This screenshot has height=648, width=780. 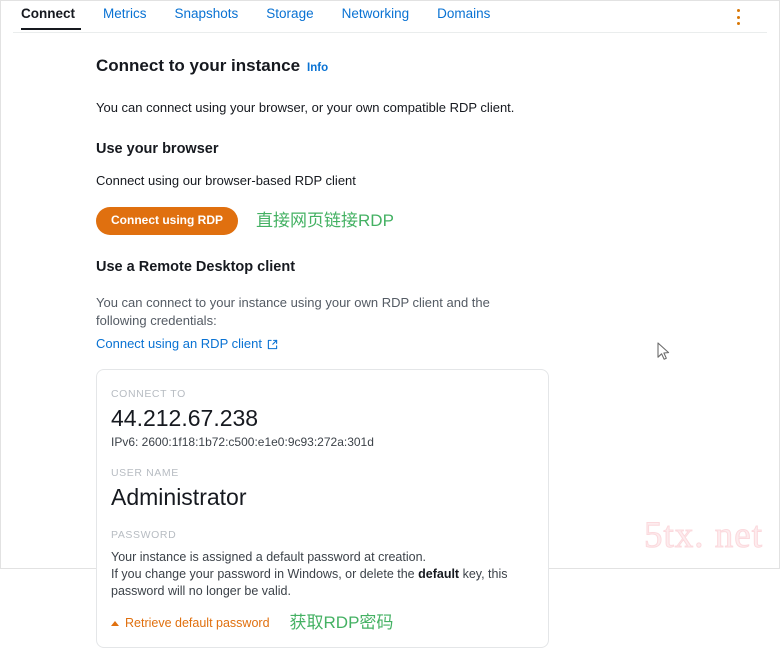 I want to click on tab-domains-label: Domains, so click(x=464, y=13).